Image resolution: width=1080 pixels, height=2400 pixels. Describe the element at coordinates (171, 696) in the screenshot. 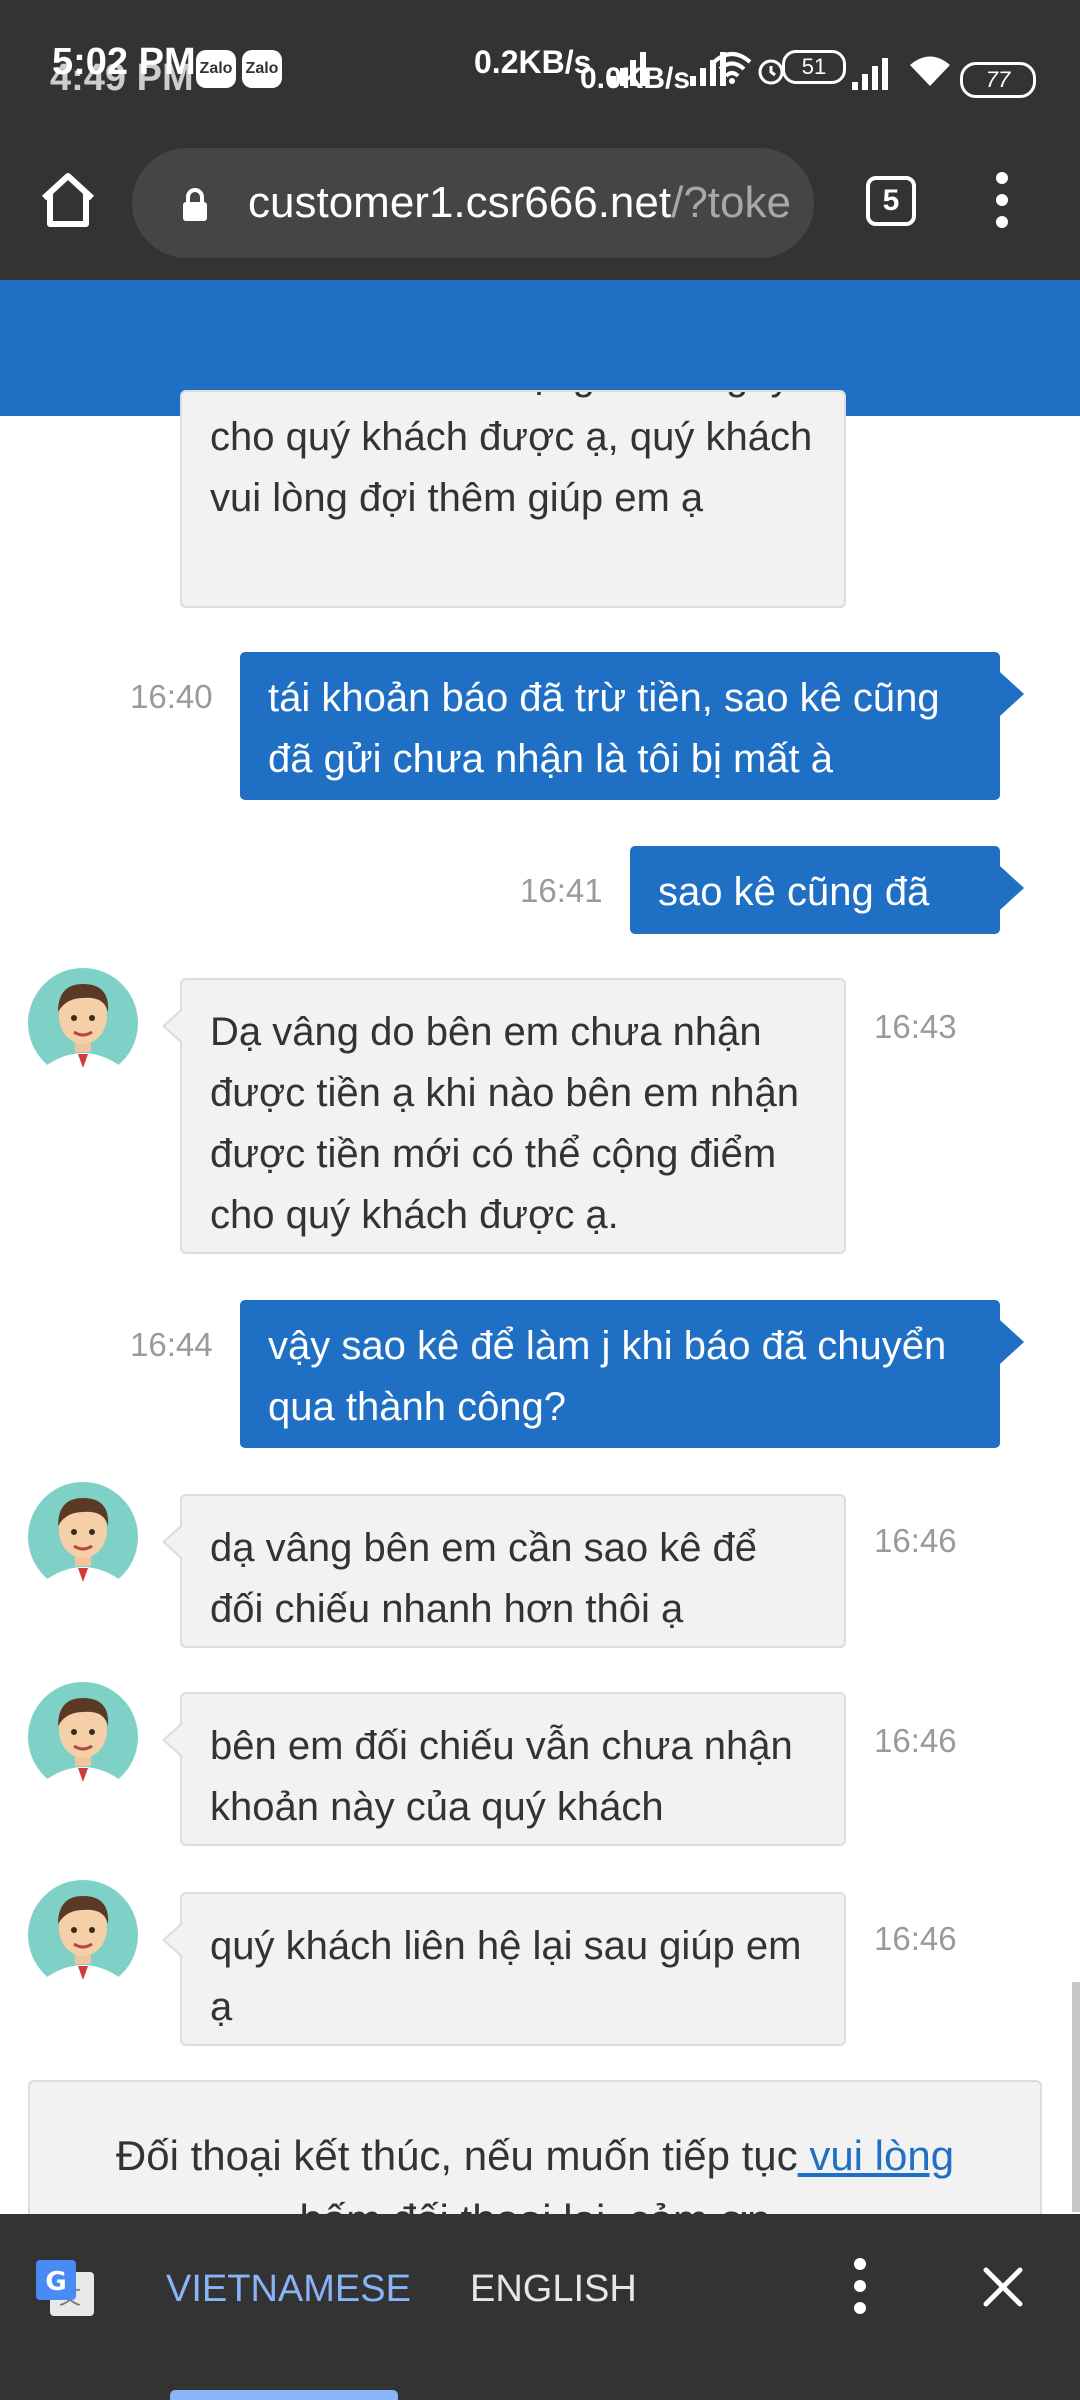

I see `message-time: 16:40` at that location.